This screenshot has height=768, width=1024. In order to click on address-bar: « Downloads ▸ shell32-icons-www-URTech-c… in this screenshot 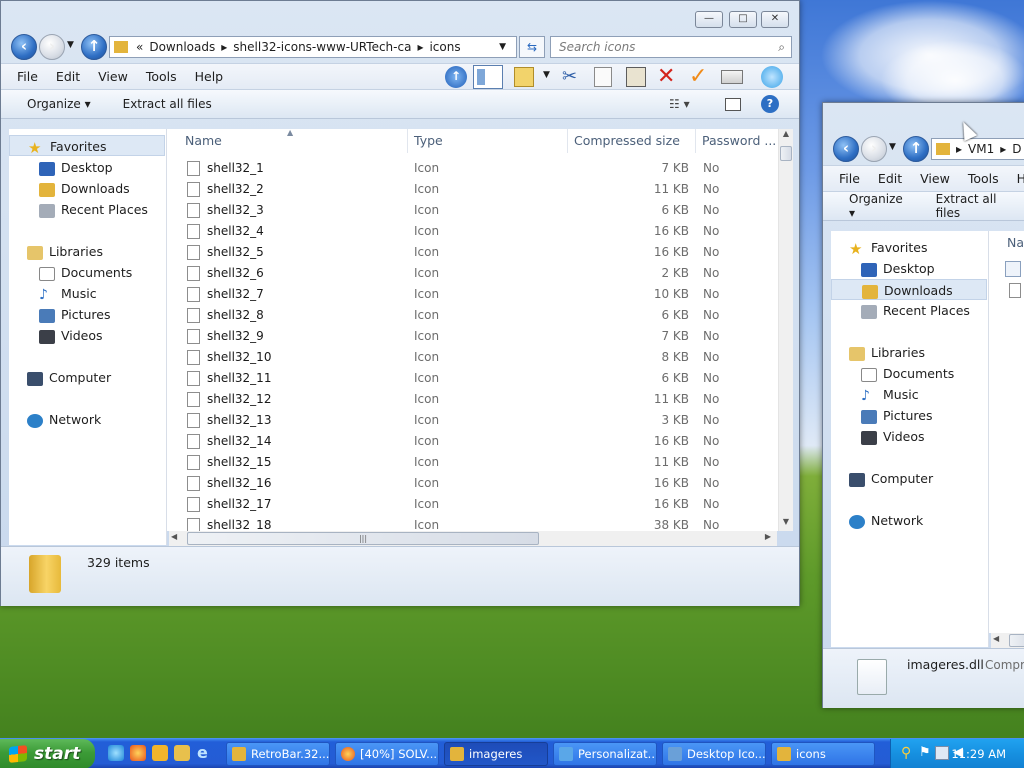, I will do `click(313, 47)`.